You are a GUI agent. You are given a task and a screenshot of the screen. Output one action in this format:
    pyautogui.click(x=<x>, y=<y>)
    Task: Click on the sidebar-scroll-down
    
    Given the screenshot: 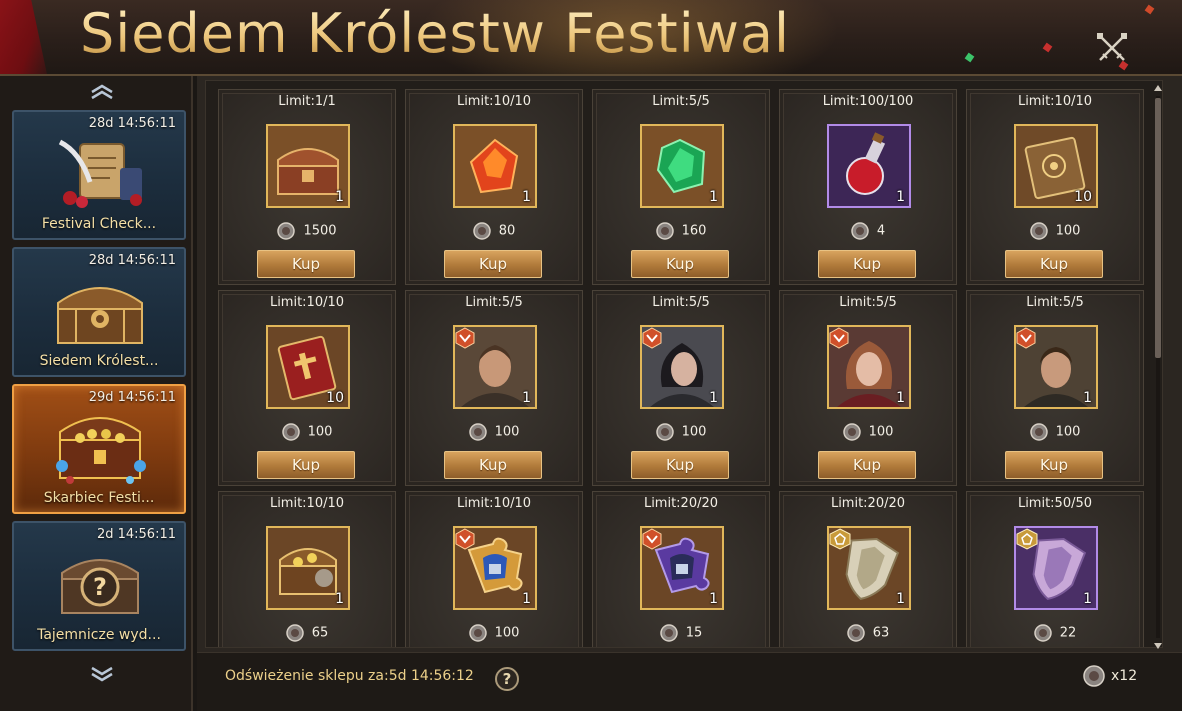 What is the action you would take?
    pyautogui.click(x=102, y=674)
    